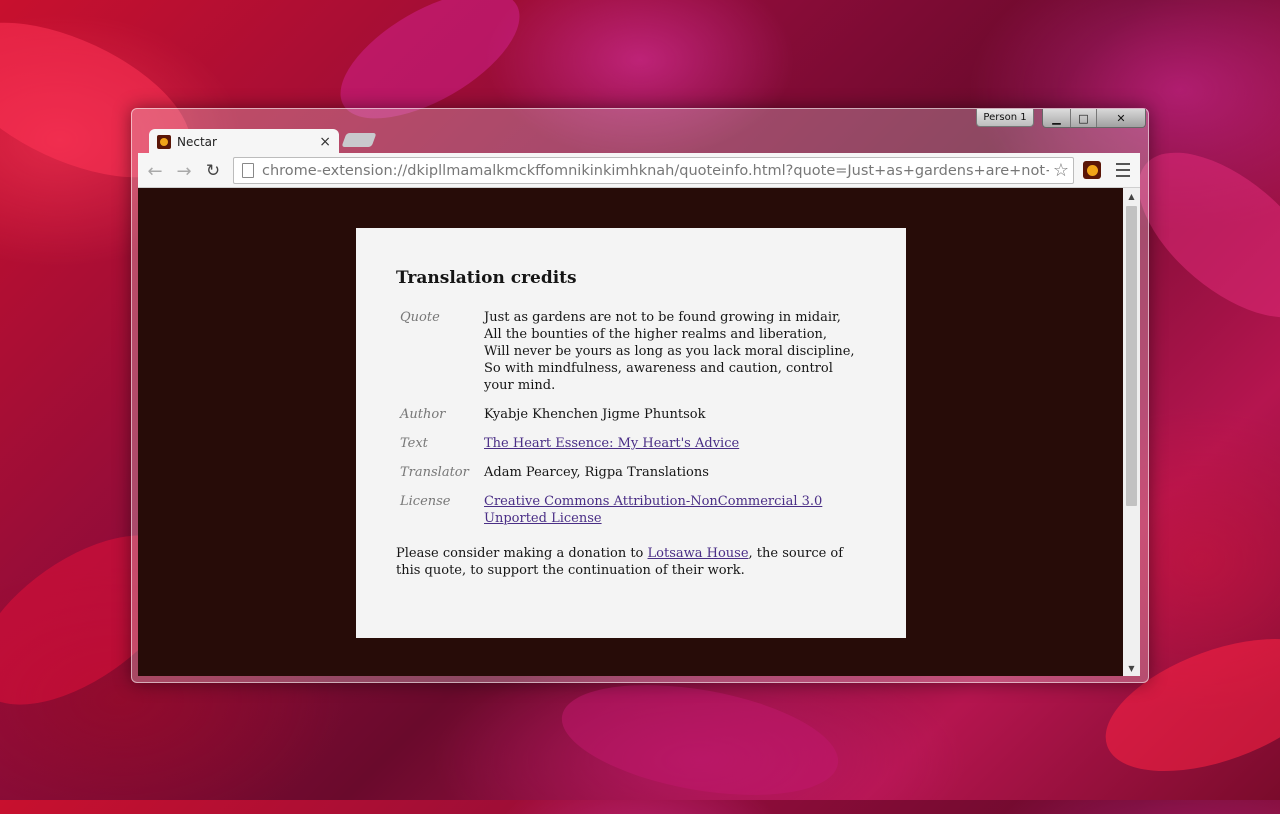  What do you see at coordinates (423, 414) in the screenshot?
I see `author-label: Author` at bounding box center [423, 414].